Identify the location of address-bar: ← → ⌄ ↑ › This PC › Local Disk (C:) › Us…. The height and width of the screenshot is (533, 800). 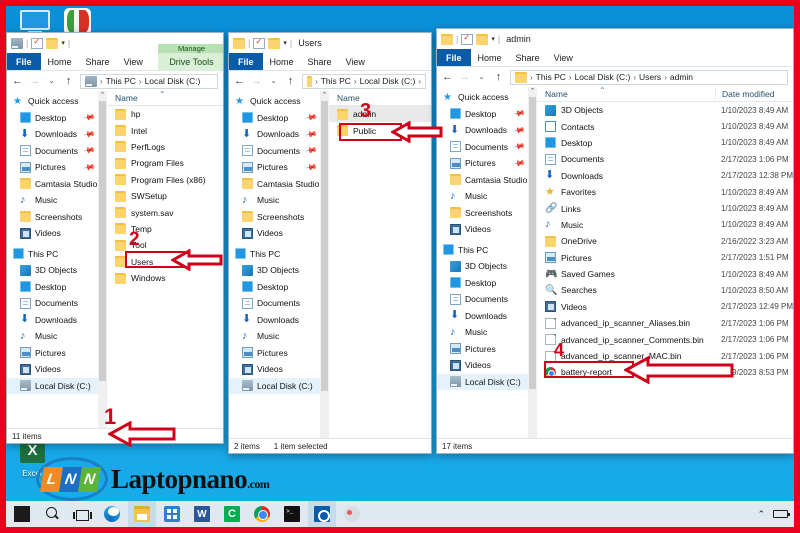
(615, 77).